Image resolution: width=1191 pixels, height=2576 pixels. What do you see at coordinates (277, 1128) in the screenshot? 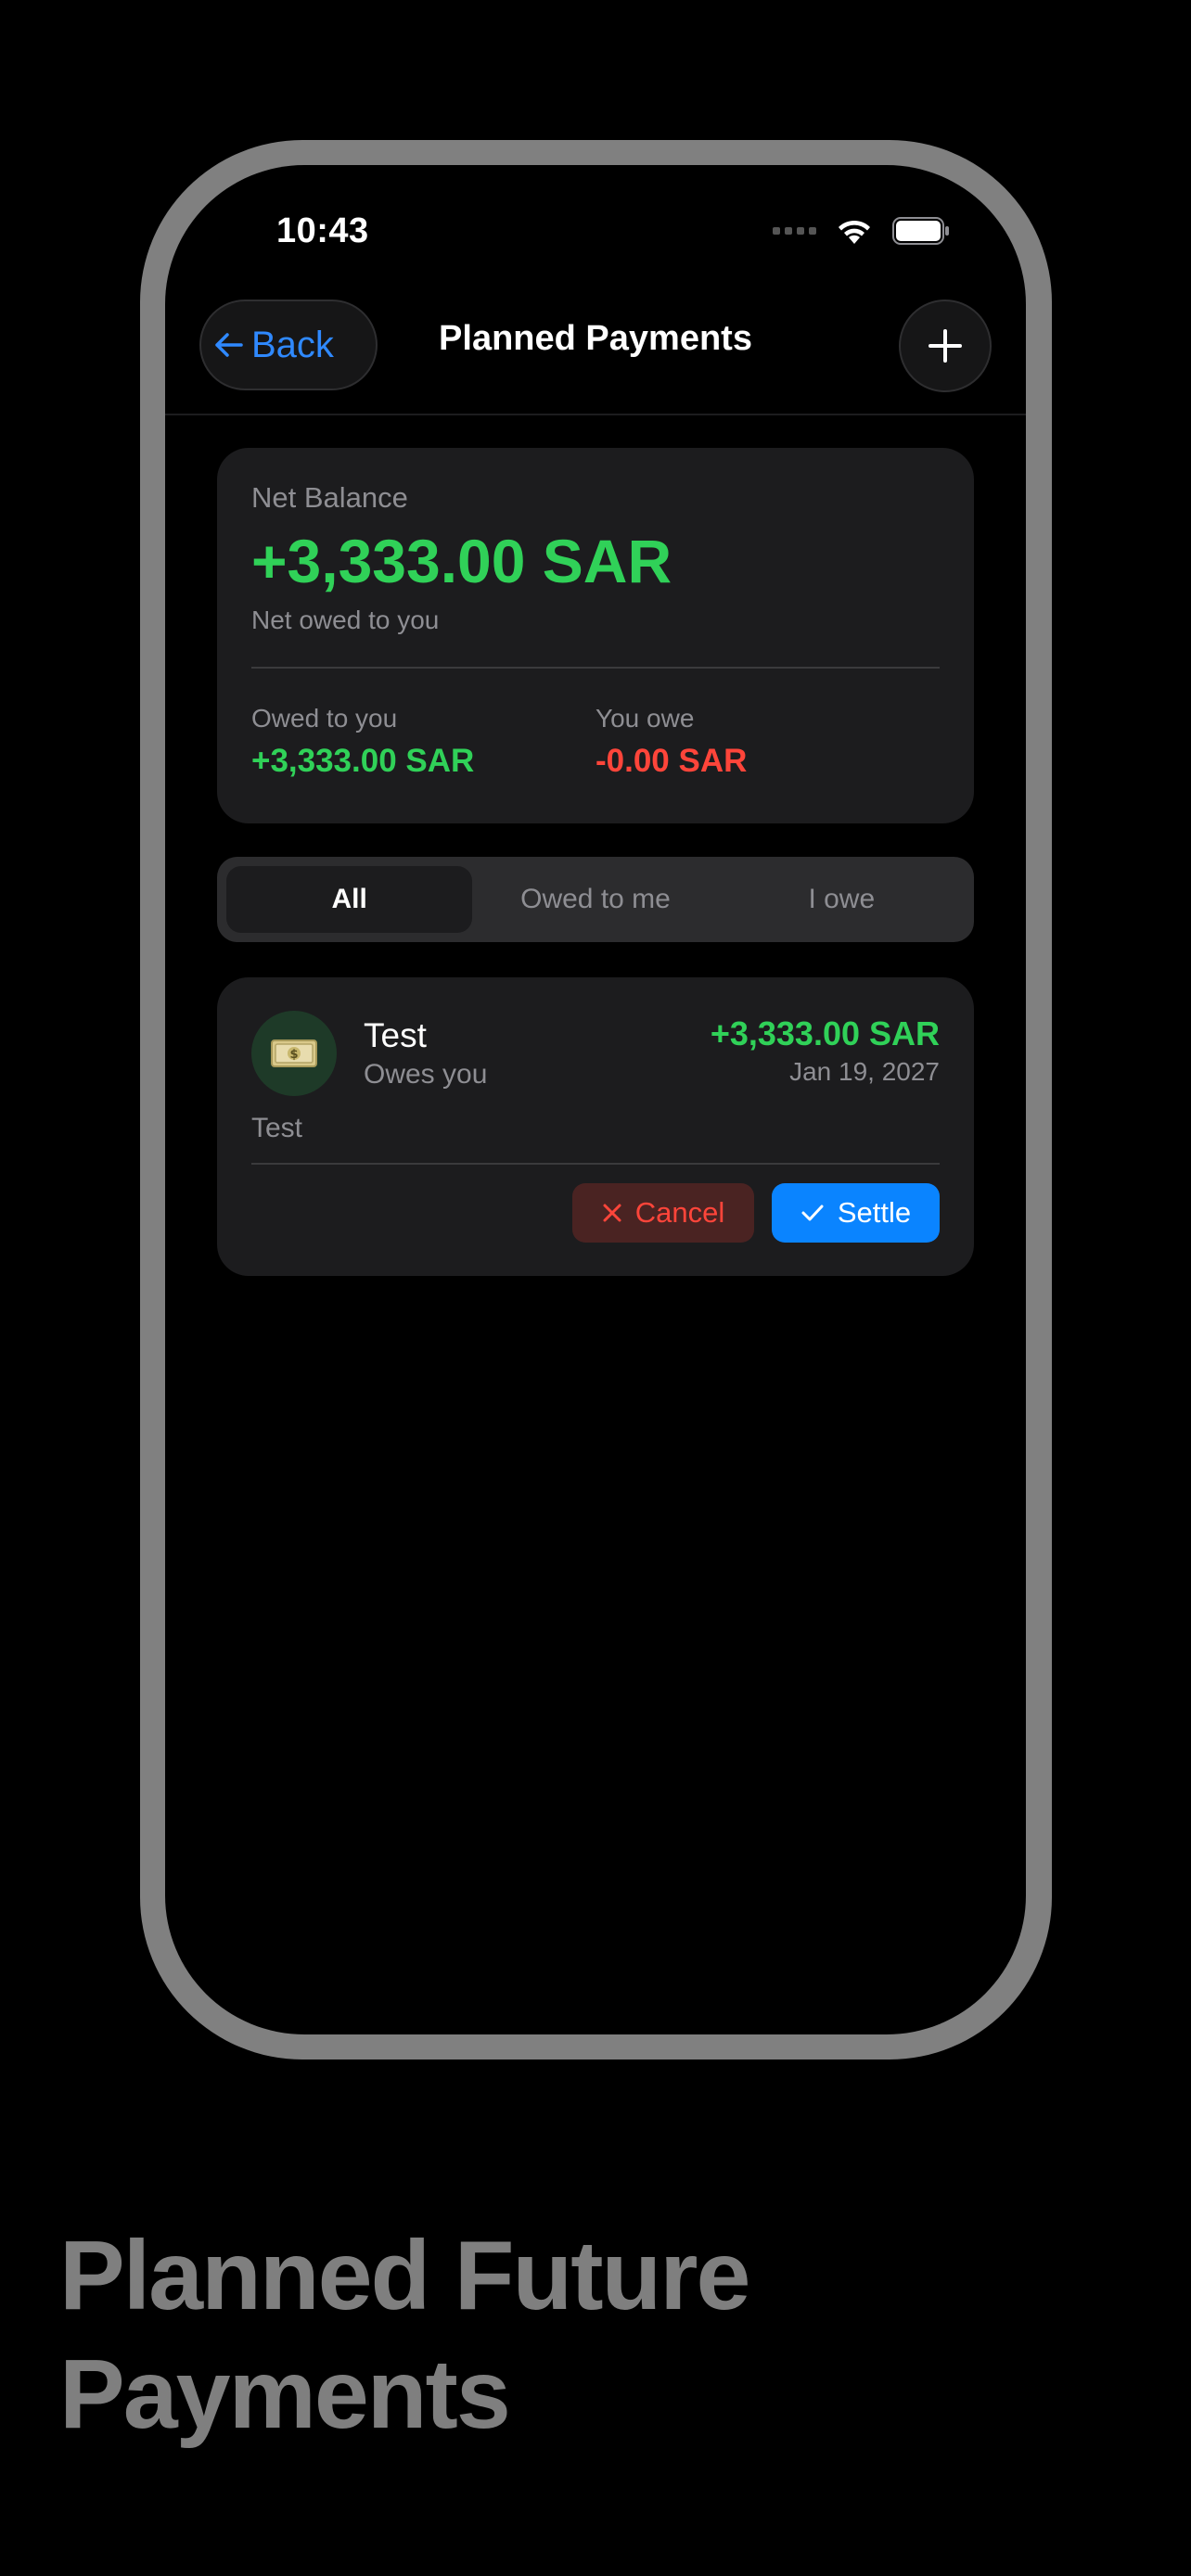
I see `payment-note: Test` at bounding box center [277, 1128].